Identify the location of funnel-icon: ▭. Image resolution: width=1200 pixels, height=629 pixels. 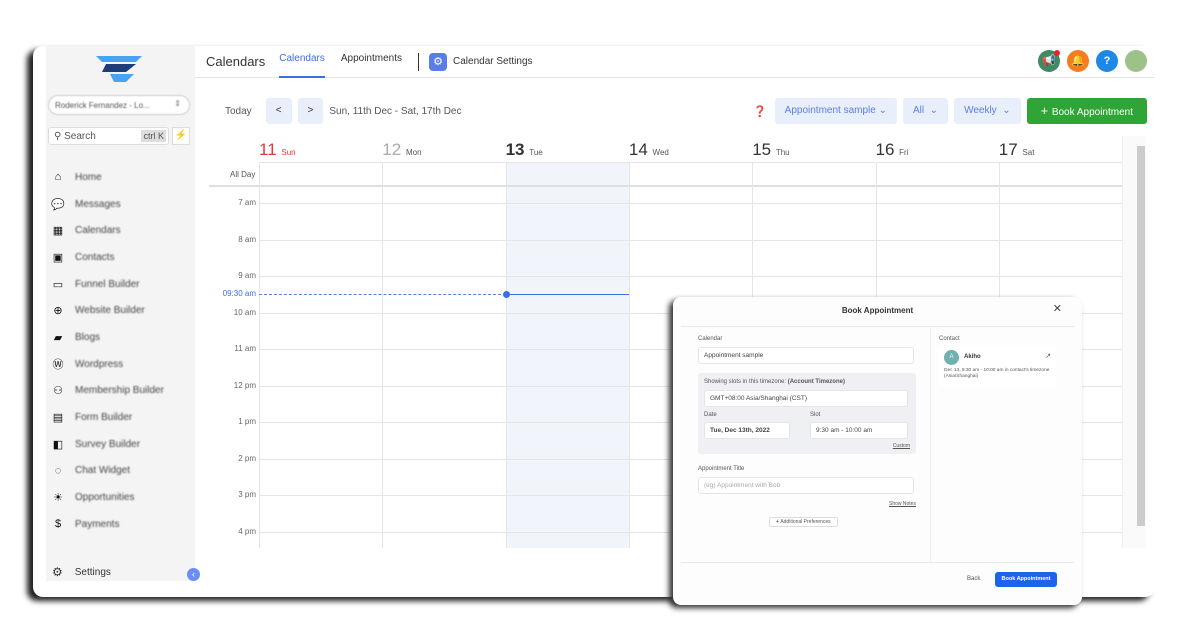
(58, 284).